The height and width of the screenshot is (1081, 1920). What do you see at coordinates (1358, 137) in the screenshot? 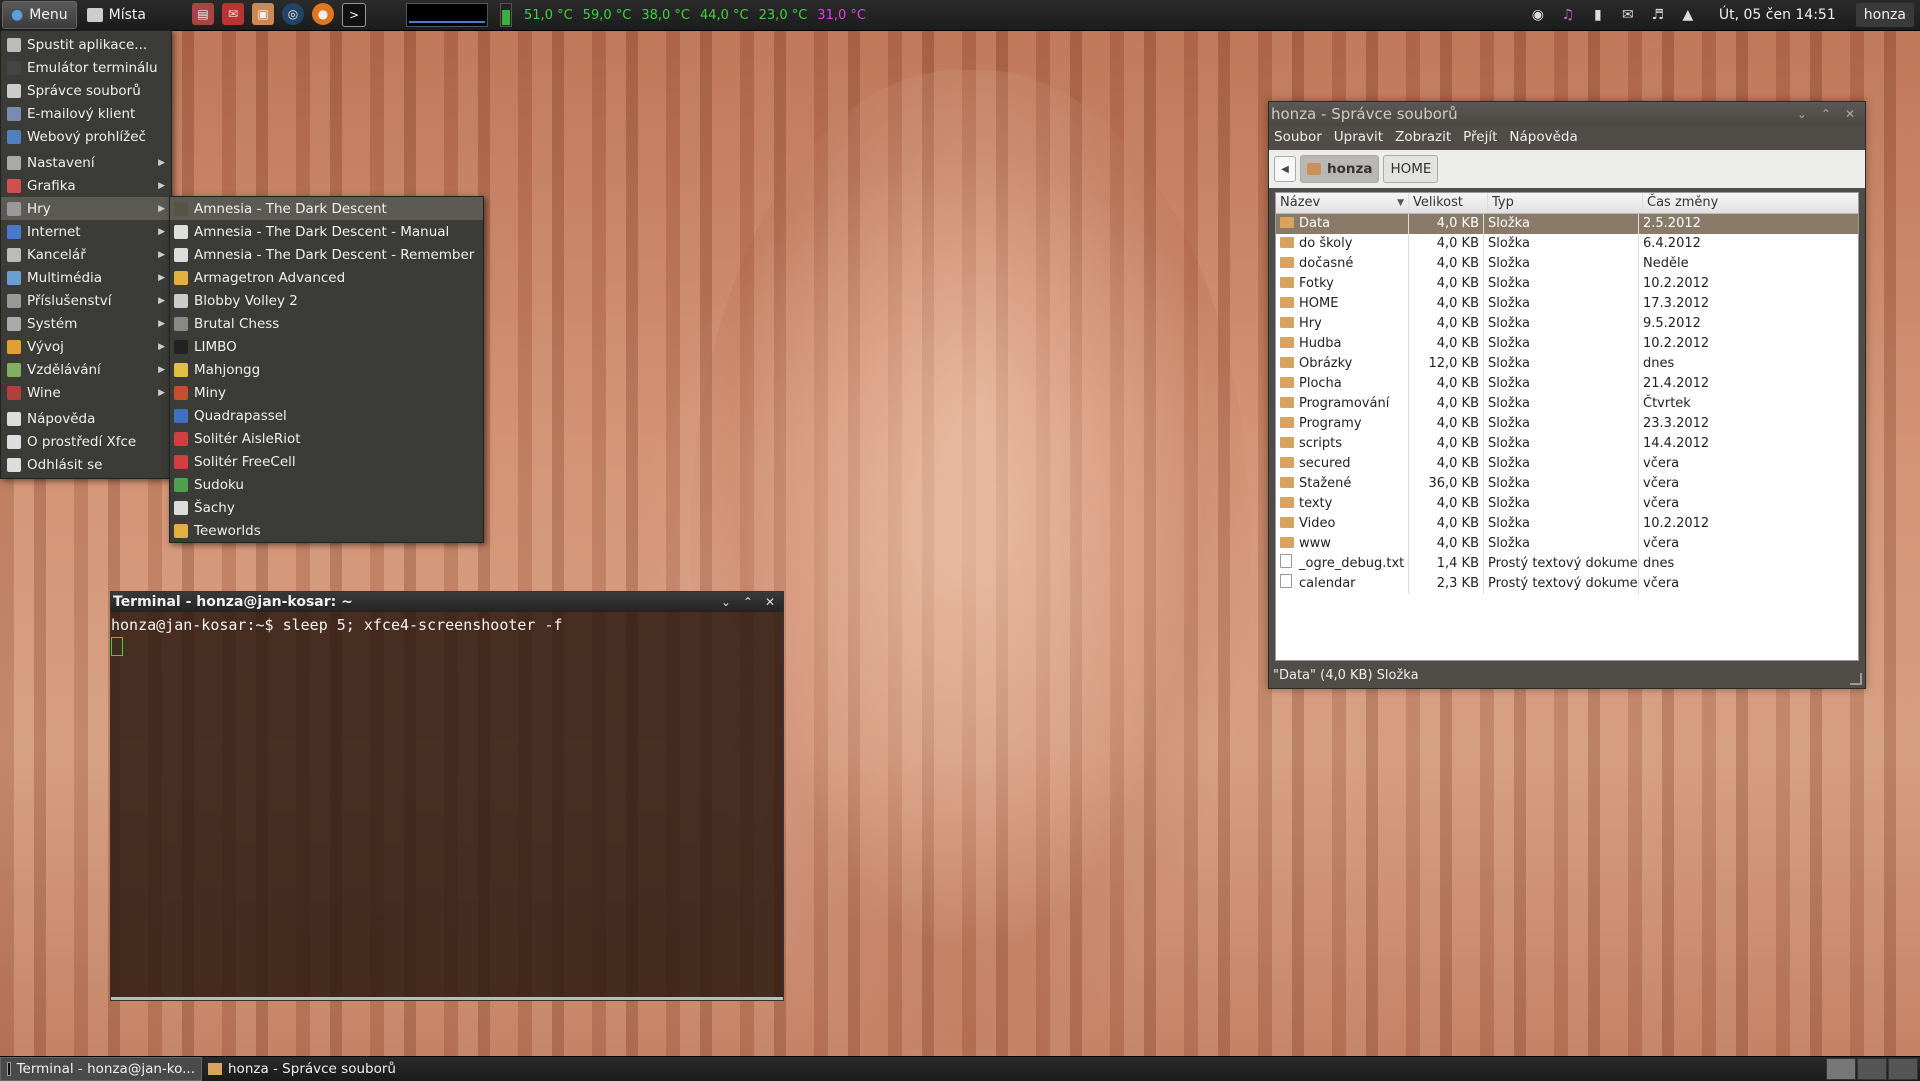
I see `menu-upravit: Upravit` at bounding box center [1358, 137].